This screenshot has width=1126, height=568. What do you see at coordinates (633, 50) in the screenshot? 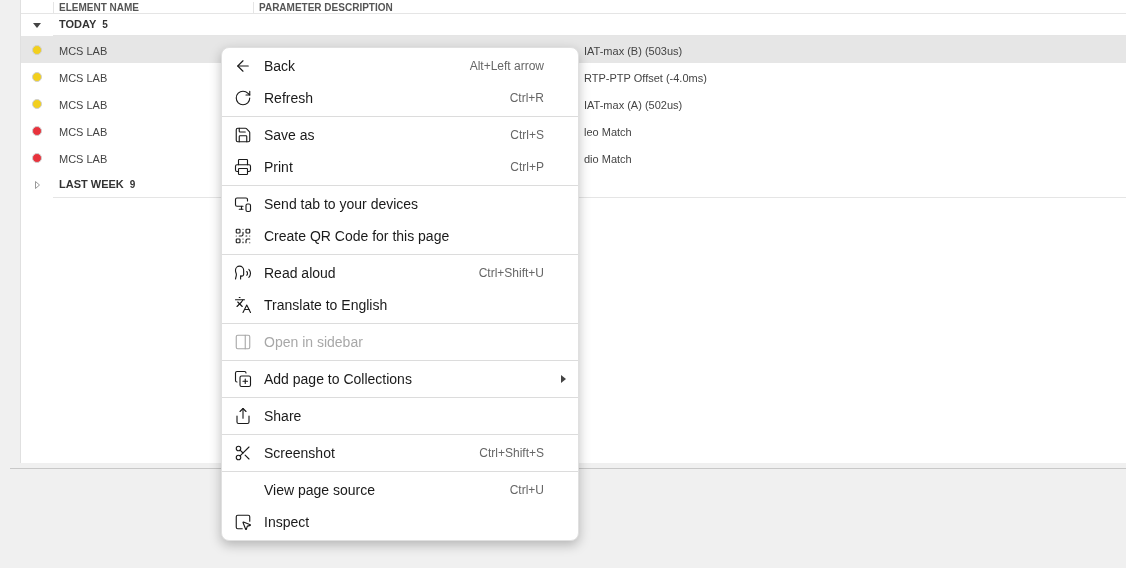
I see `table-cell: IAT-max (B) (503us)` at bounding box center [633, 50].